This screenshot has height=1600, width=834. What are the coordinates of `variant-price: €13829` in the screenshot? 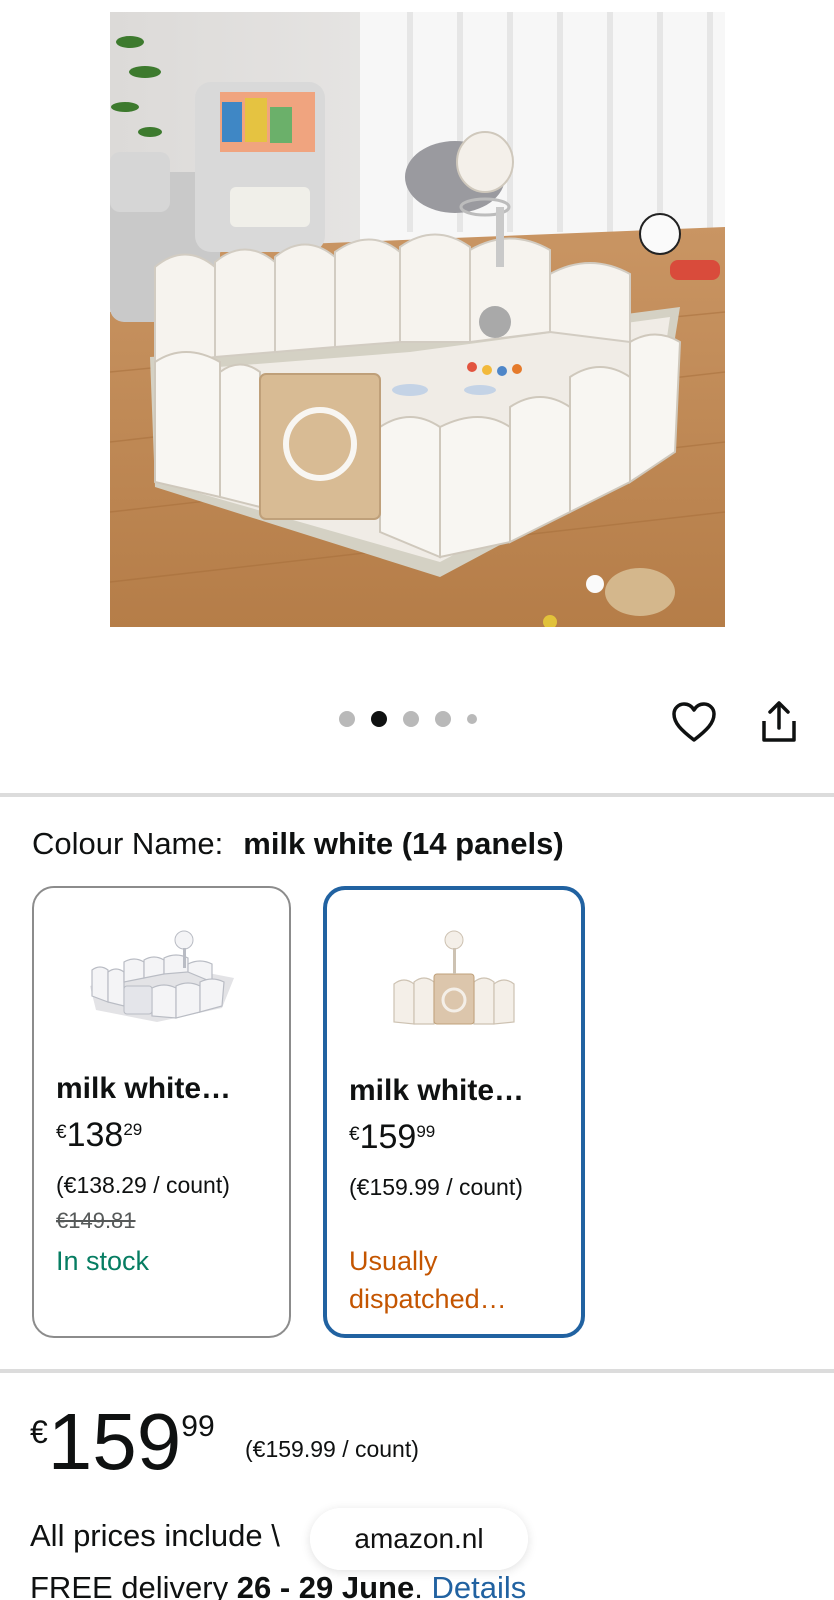 It's located at (99, 1135).